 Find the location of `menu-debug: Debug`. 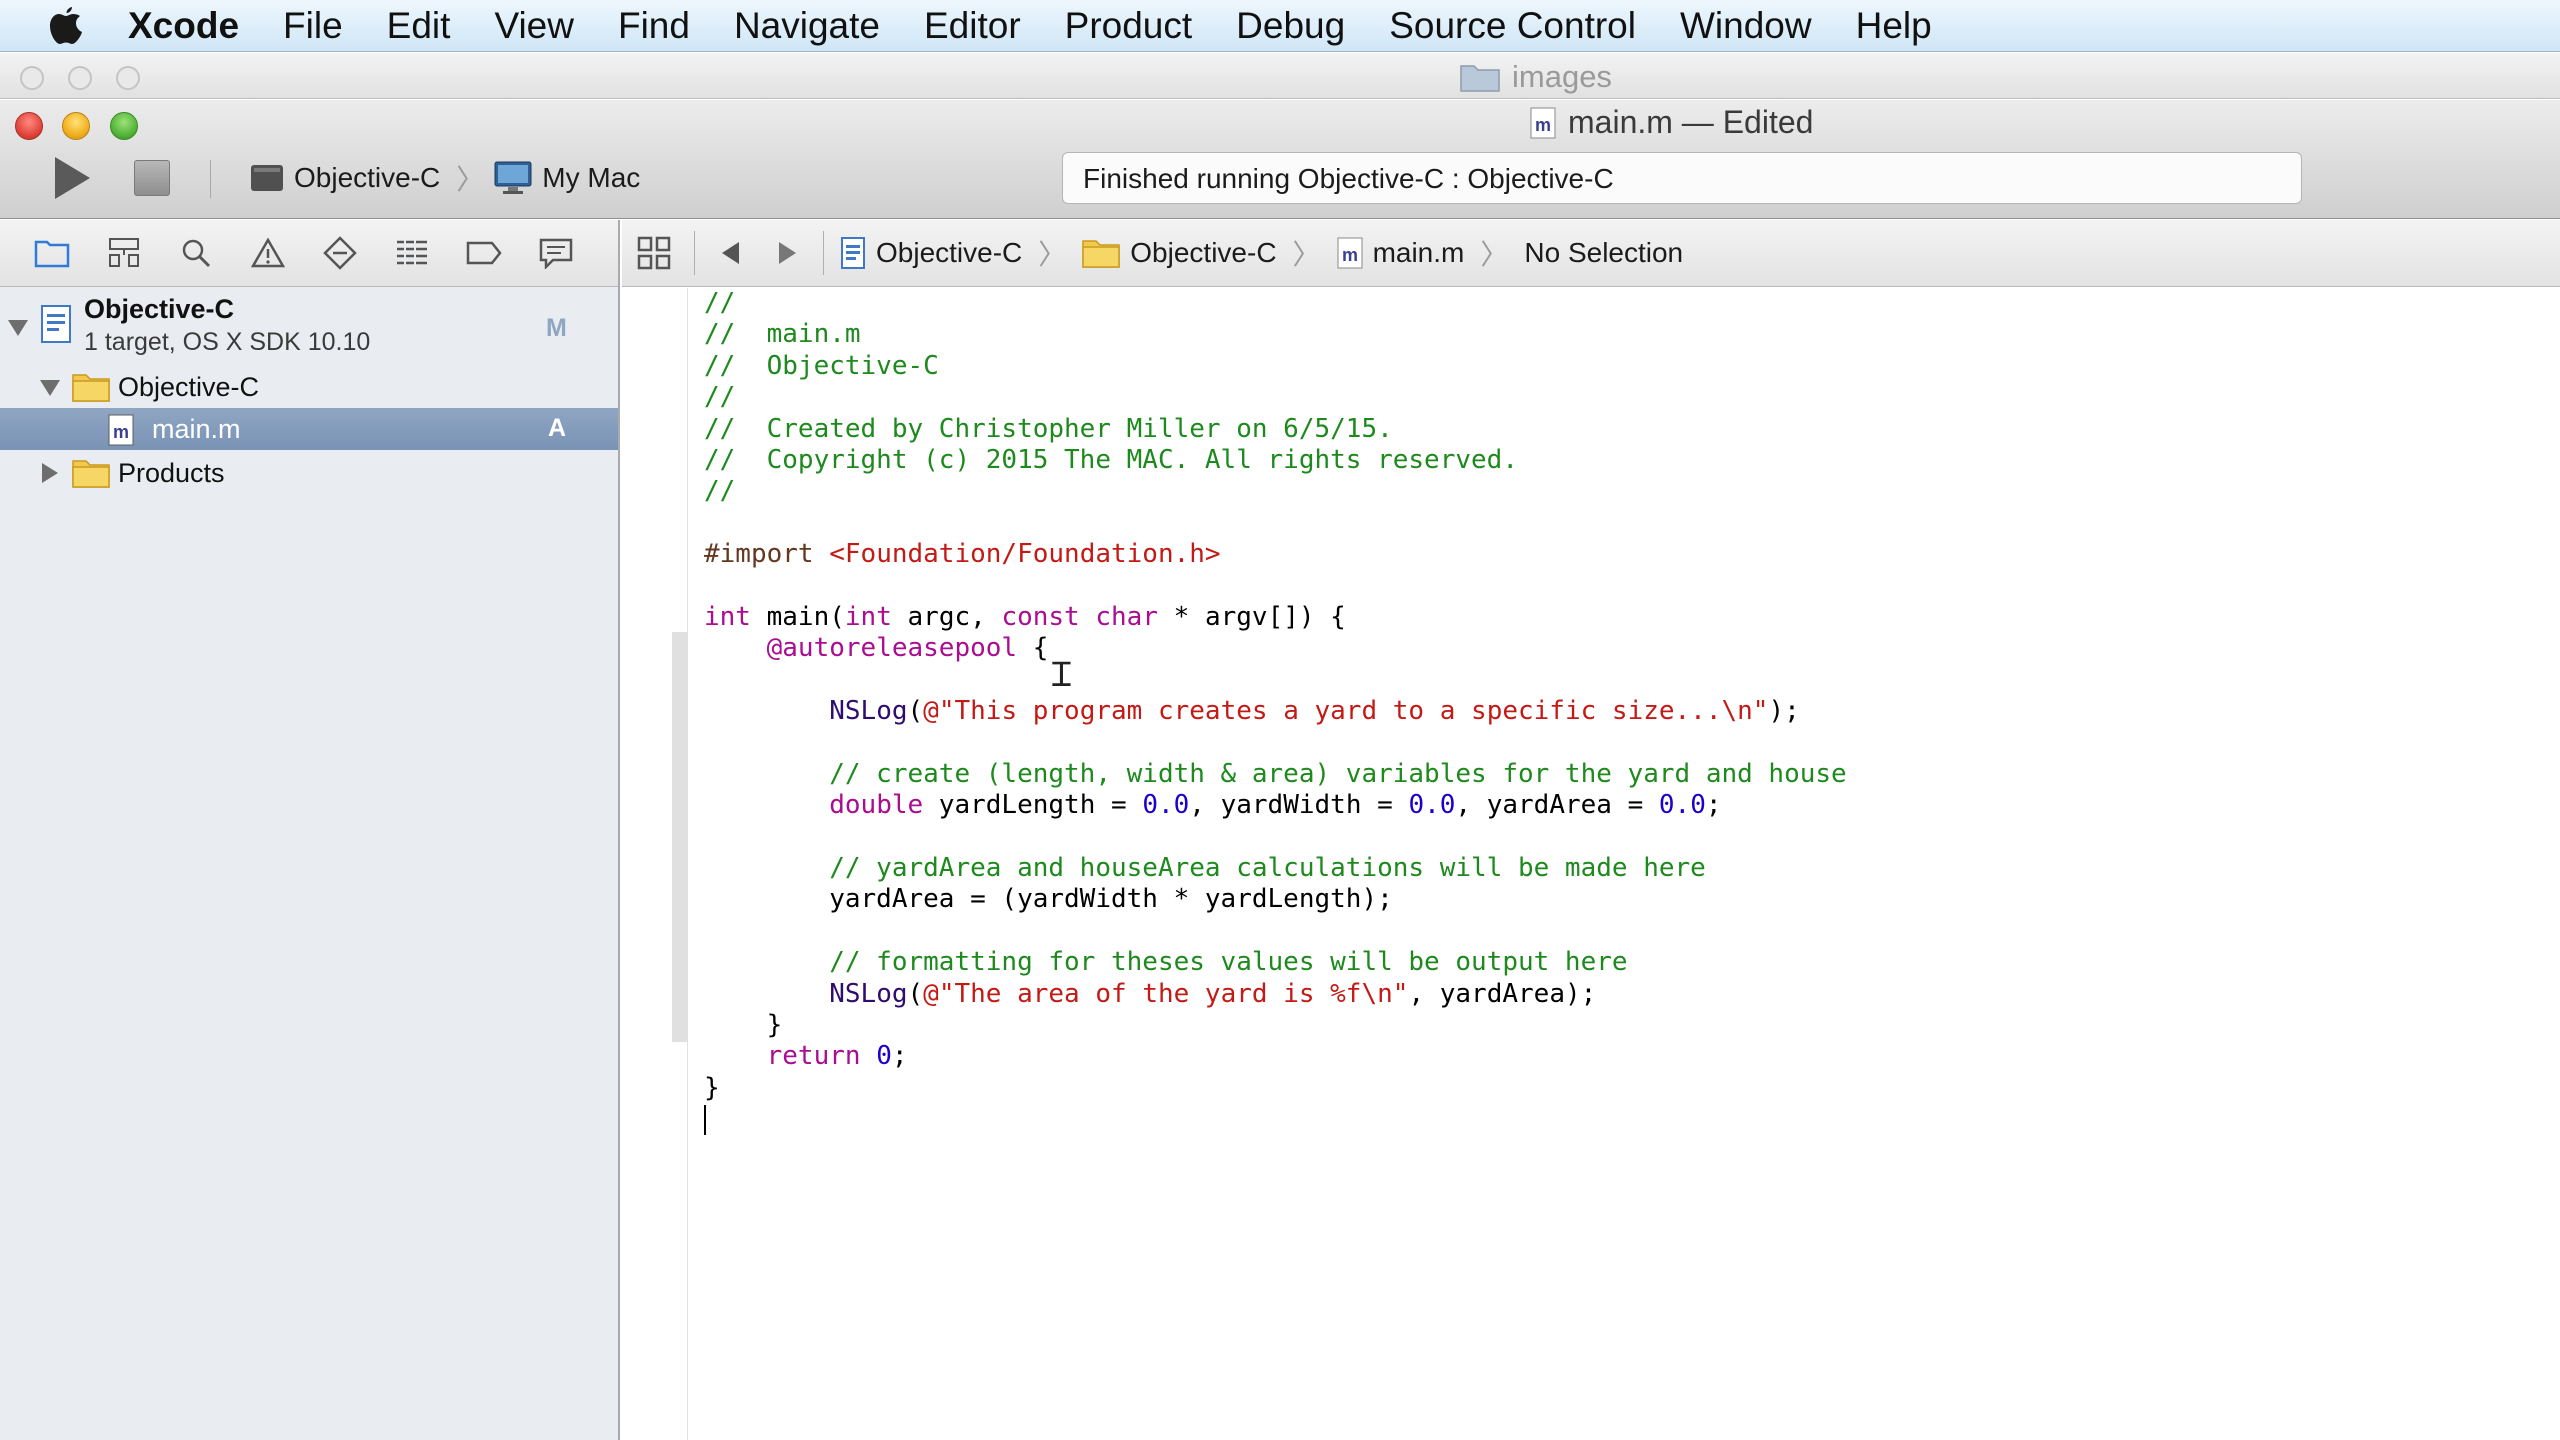

menu-debug: Debug is located at coordinates (1290, 26).